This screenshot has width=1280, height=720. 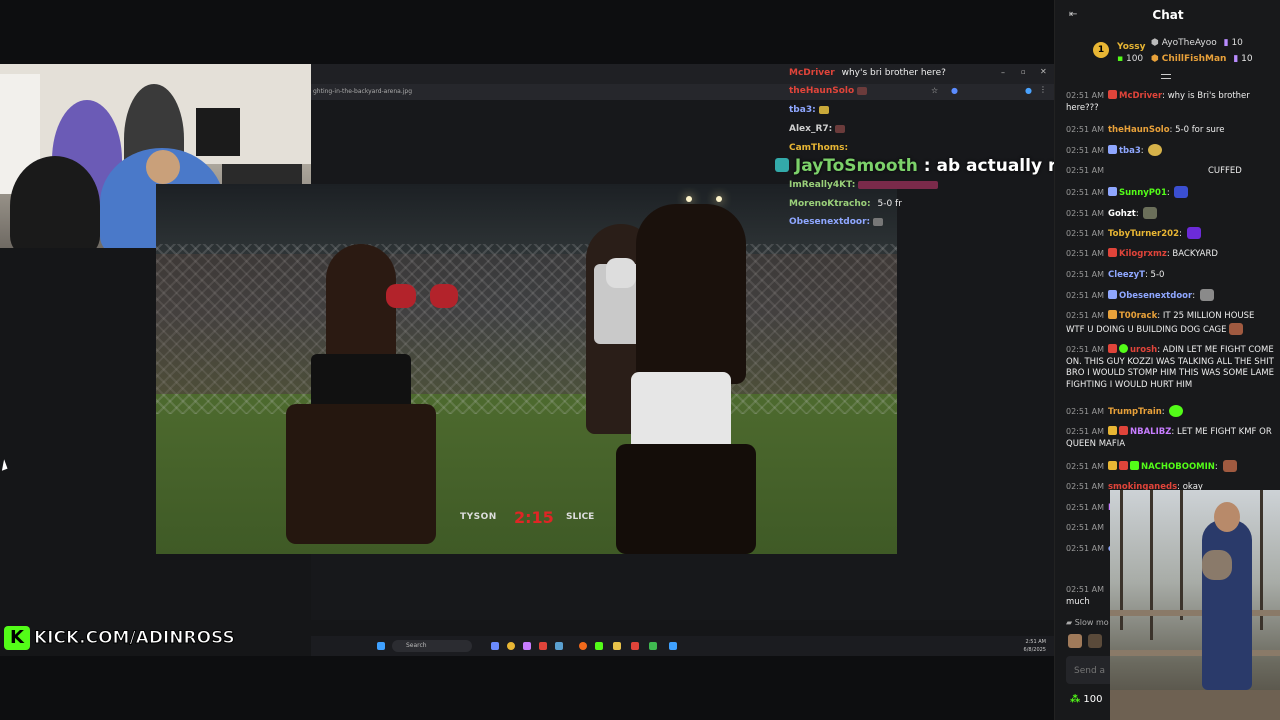 I want to click on message-user: urosh, so click(x=1143, y=350).